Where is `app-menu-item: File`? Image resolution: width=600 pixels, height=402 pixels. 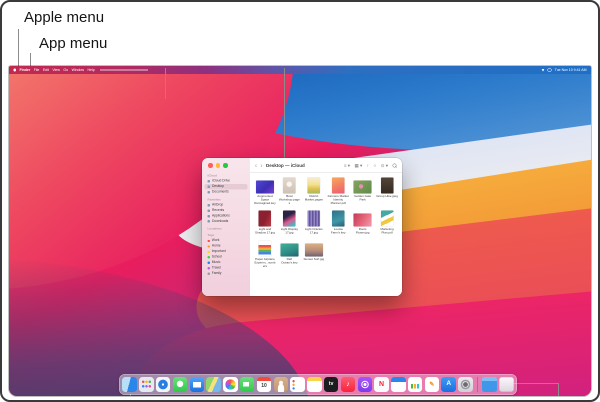
app-menu-item: File is located at coordinates (37, 70).